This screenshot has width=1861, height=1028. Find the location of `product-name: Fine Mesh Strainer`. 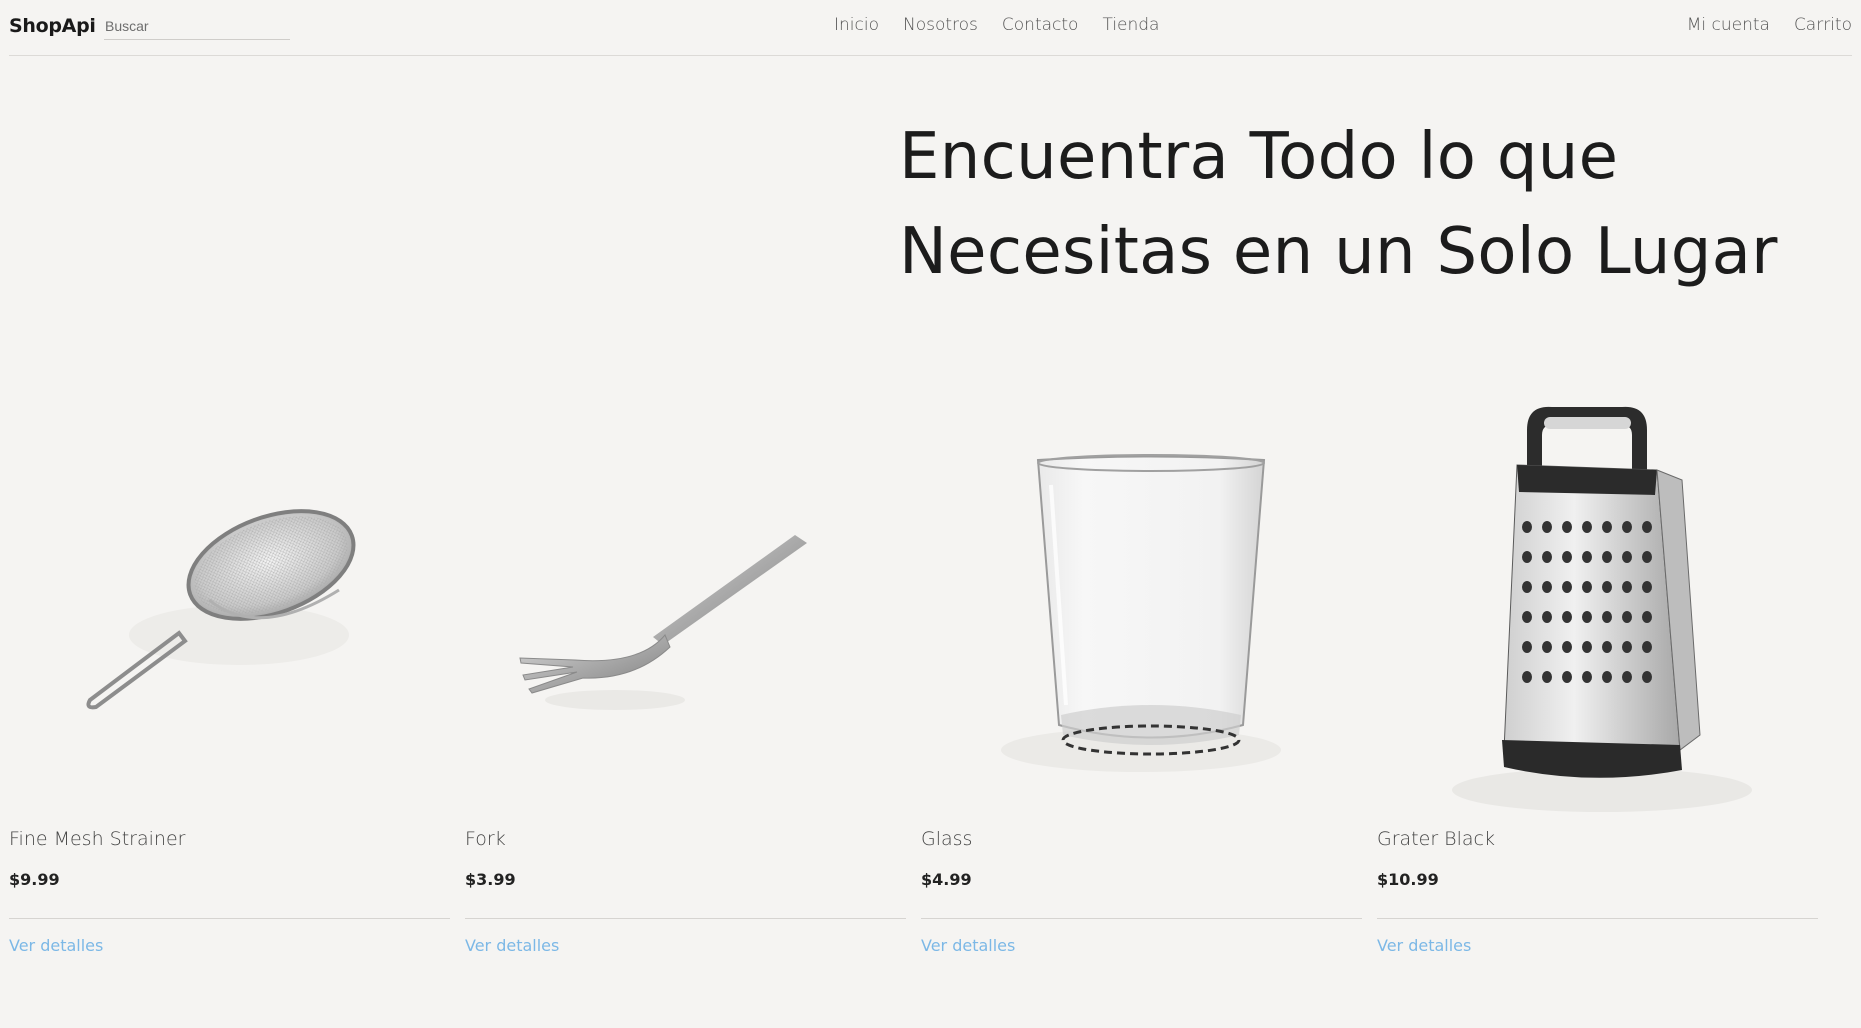

product-name: Fine Mesh Strainer is located at coordinates (97, 839).